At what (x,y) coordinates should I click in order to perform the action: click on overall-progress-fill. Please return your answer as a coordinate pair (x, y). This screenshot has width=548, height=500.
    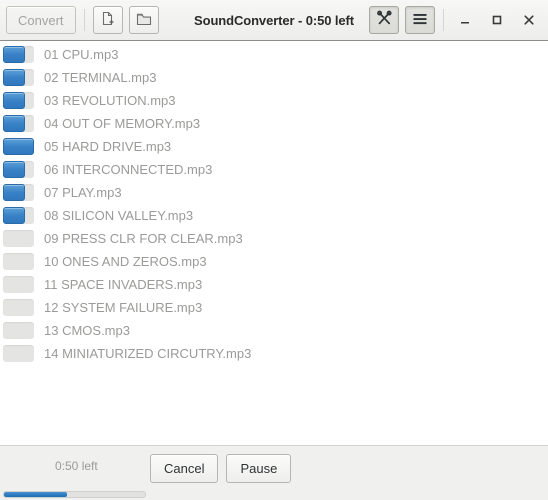
    Looking at the image, I should click on (36, 494).